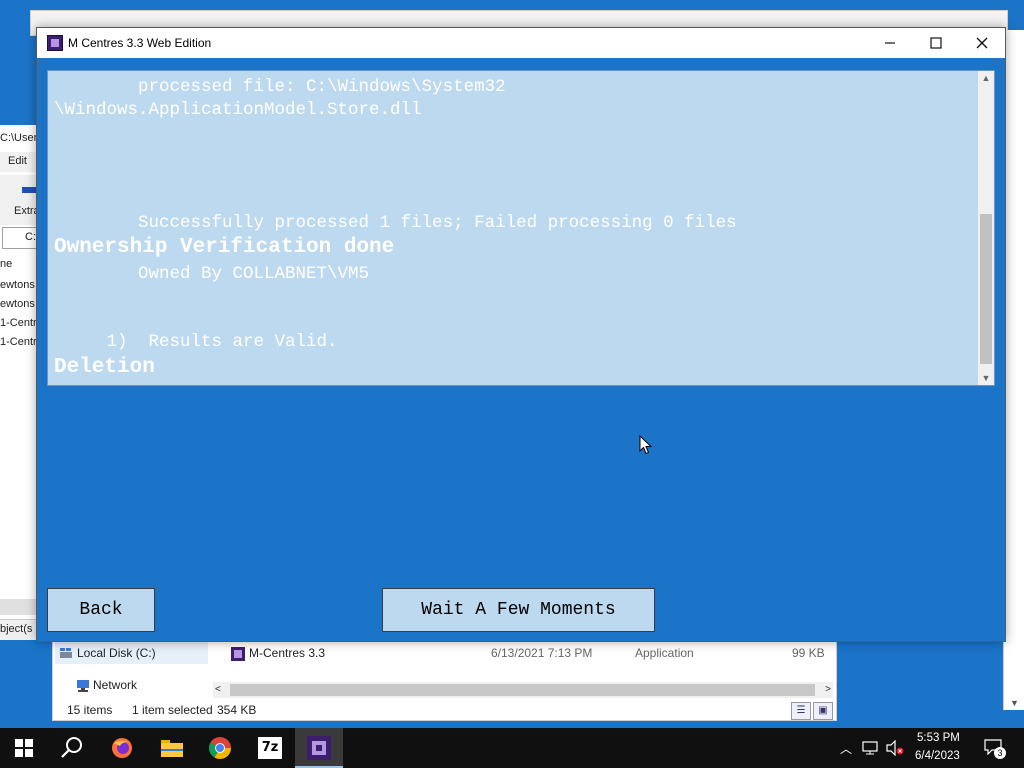 The height and width of the screenshot is (768, 1024). I want to click on clock-time: 5:53 PM, so click(938, 738).